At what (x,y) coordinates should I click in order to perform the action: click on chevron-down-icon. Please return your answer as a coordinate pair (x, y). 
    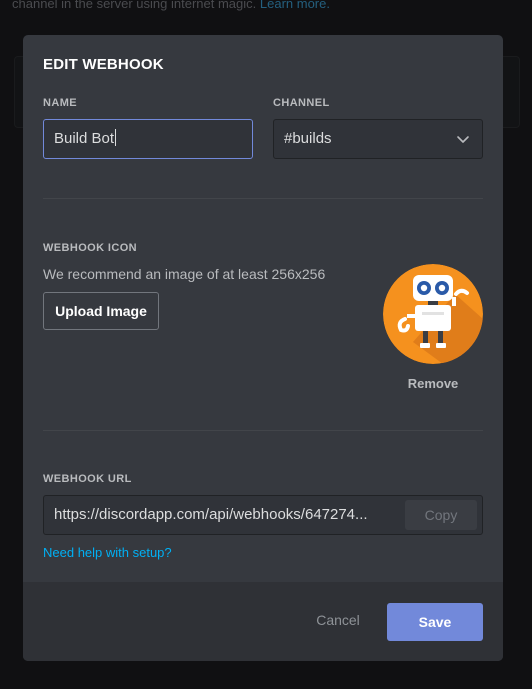
    Looking at the image, I should click on (463, 139).